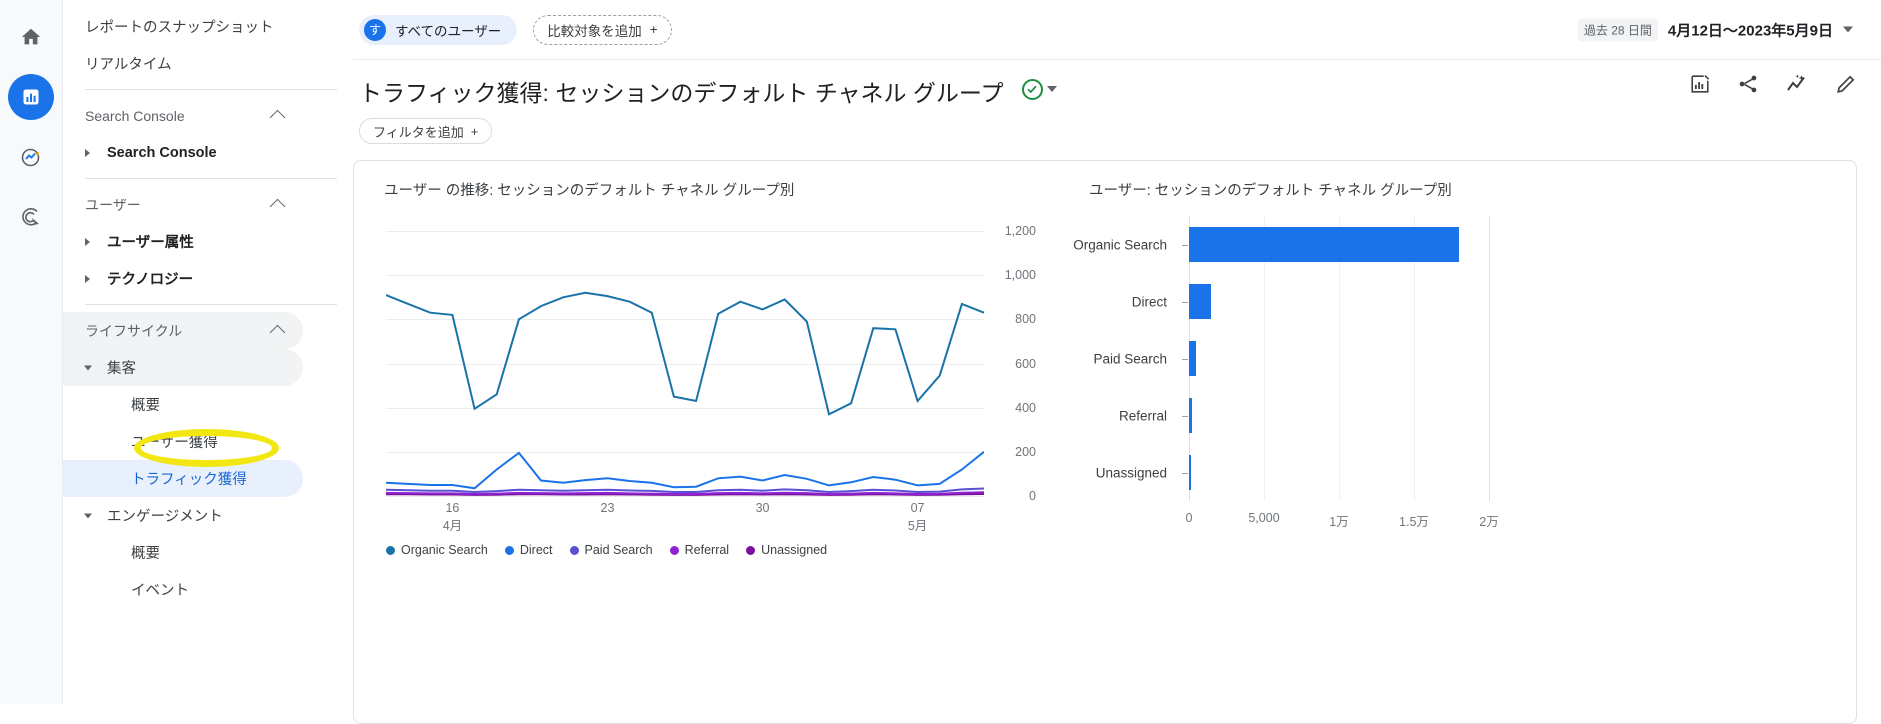 The width and height of the screenshot is (1881, 724). I want to click on add-comparison-button: 比較対象を追加 +, so click(602, 29).